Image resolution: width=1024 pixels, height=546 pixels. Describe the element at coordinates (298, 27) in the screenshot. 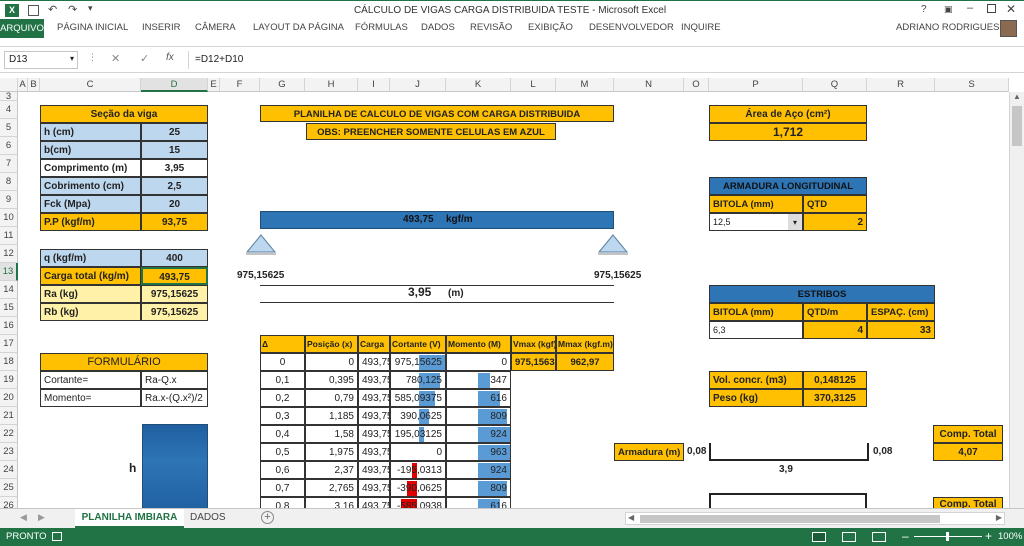

I see `tab-layout: LAYOUT DA PÁGINA` at that location.